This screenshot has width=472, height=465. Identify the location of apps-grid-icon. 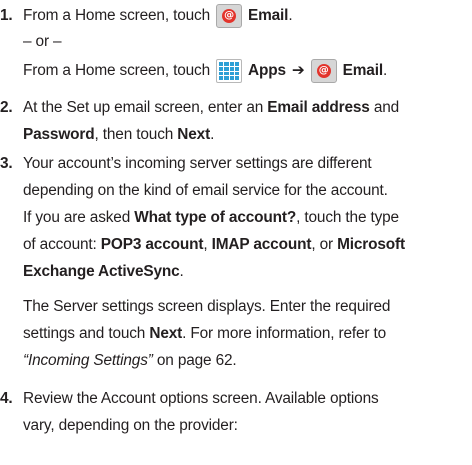
(229, 71).